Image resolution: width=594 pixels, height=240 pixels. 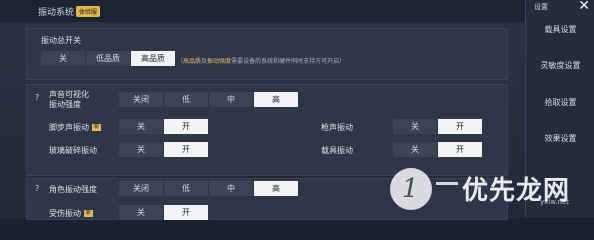 I want to click on gunfire-on: 开, so click(x=460, y=126).